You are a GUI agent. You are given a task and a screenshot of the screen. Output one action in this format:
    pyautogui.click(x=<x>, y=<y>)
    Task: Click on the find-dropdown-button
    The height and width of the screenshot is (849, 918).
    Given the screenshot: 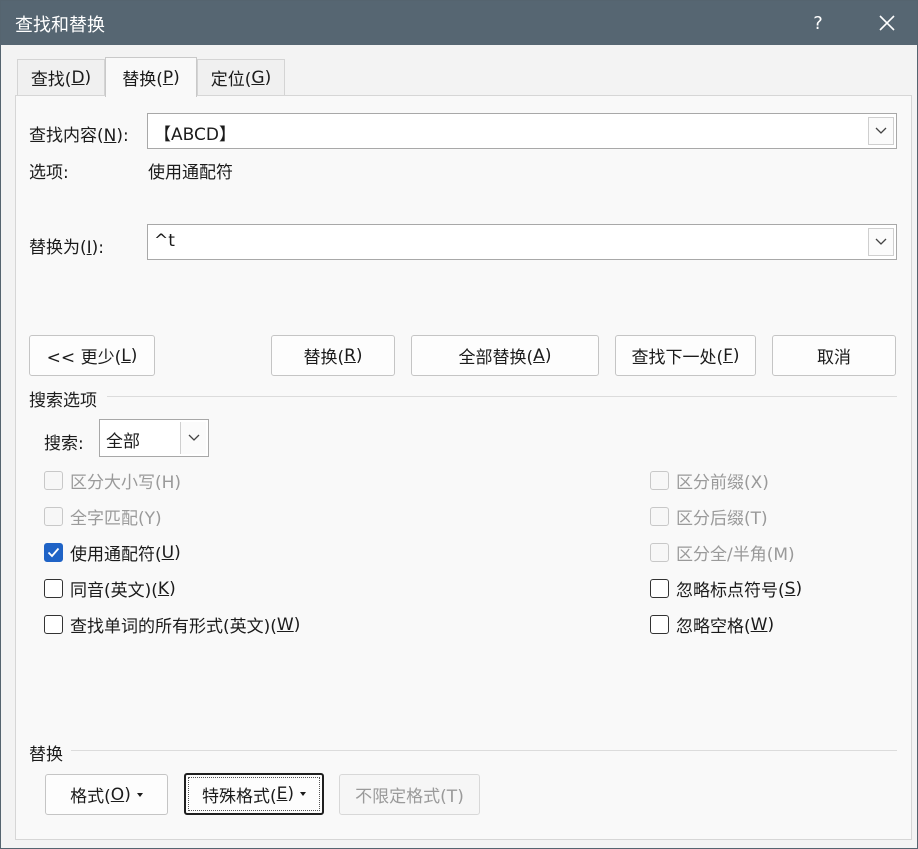 What is the action you would take?
    pyautogui.click(x=881, y=131)
    